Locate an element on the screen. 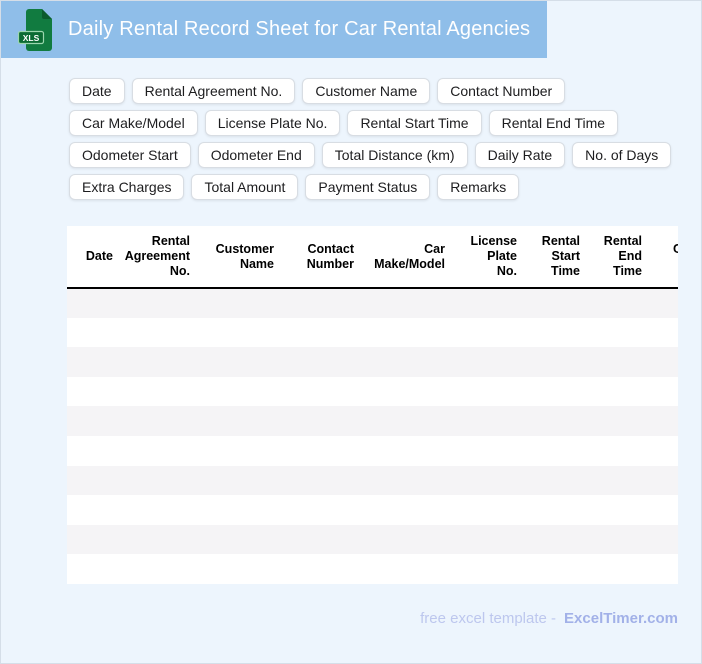  column-header: License Plate No. is located at coordinates (489, 257).